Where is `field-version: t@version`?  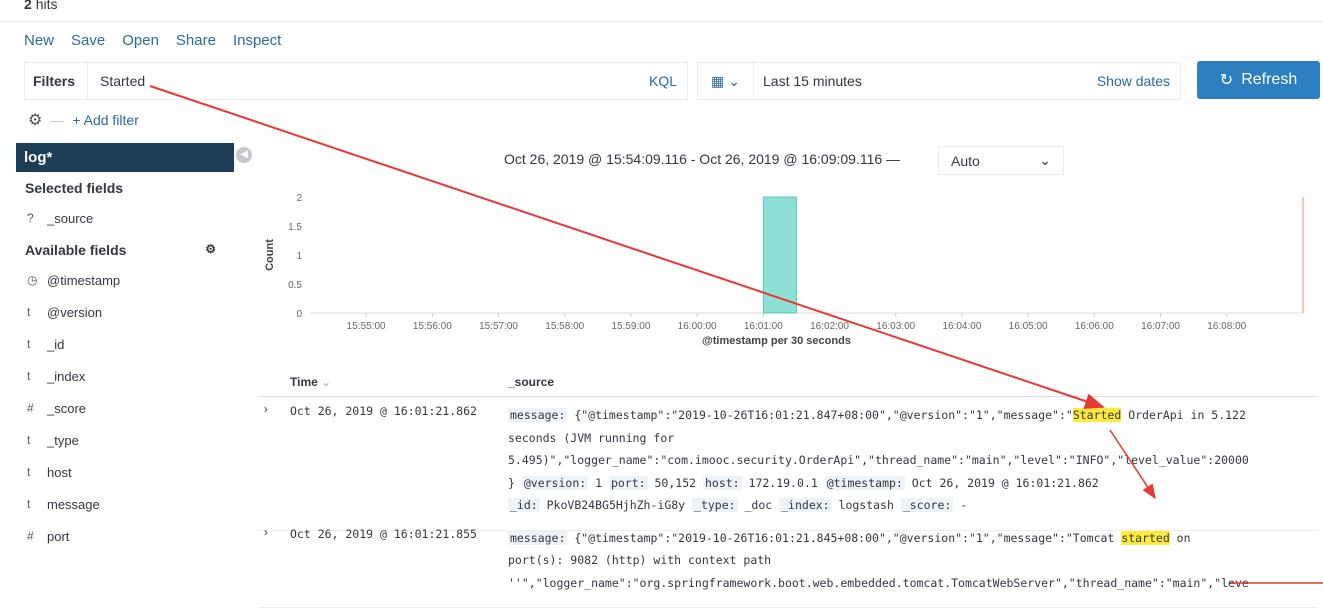
field-version: t@version is located at coordinates (125, 312).